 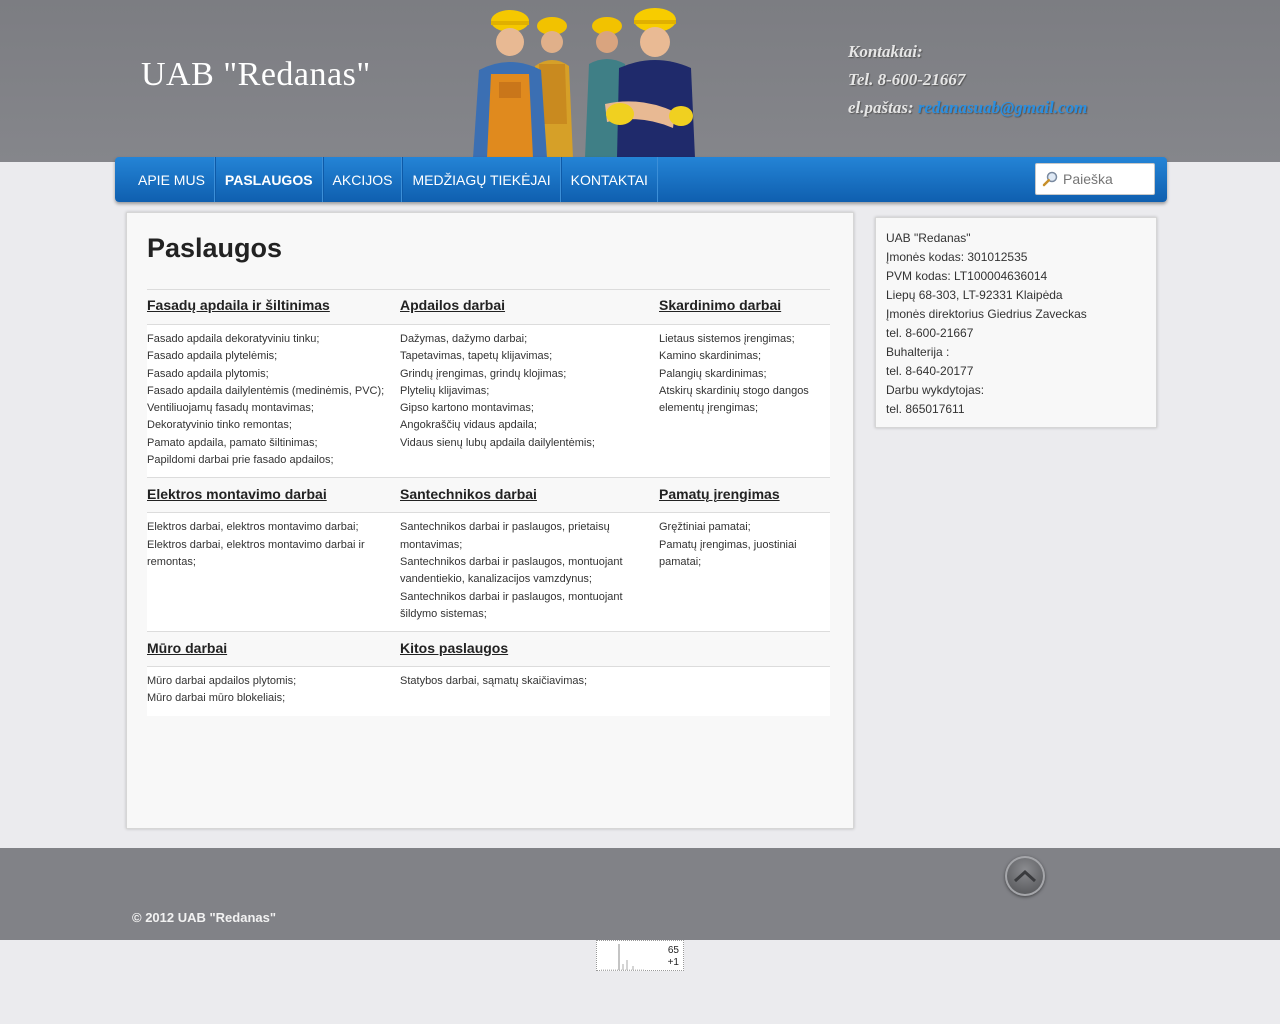 What do you see at coordinates (727, 339) in the screenshot?
I see `service-item: Lietaus sistemos įrengimas;` at bounding box center [727, 339].